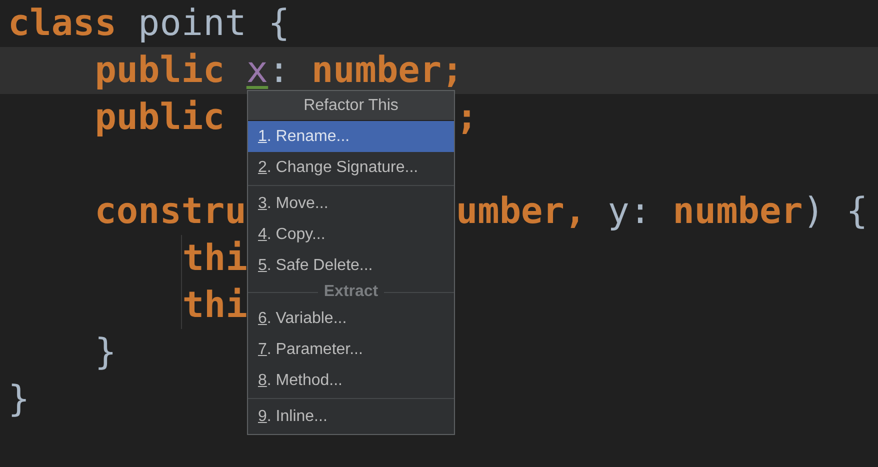 The image size is (878, 467). What do you see at coordinates (149, 24) in the screenshot?
I see `code-line: class point {` at bounding box center [149, 24].